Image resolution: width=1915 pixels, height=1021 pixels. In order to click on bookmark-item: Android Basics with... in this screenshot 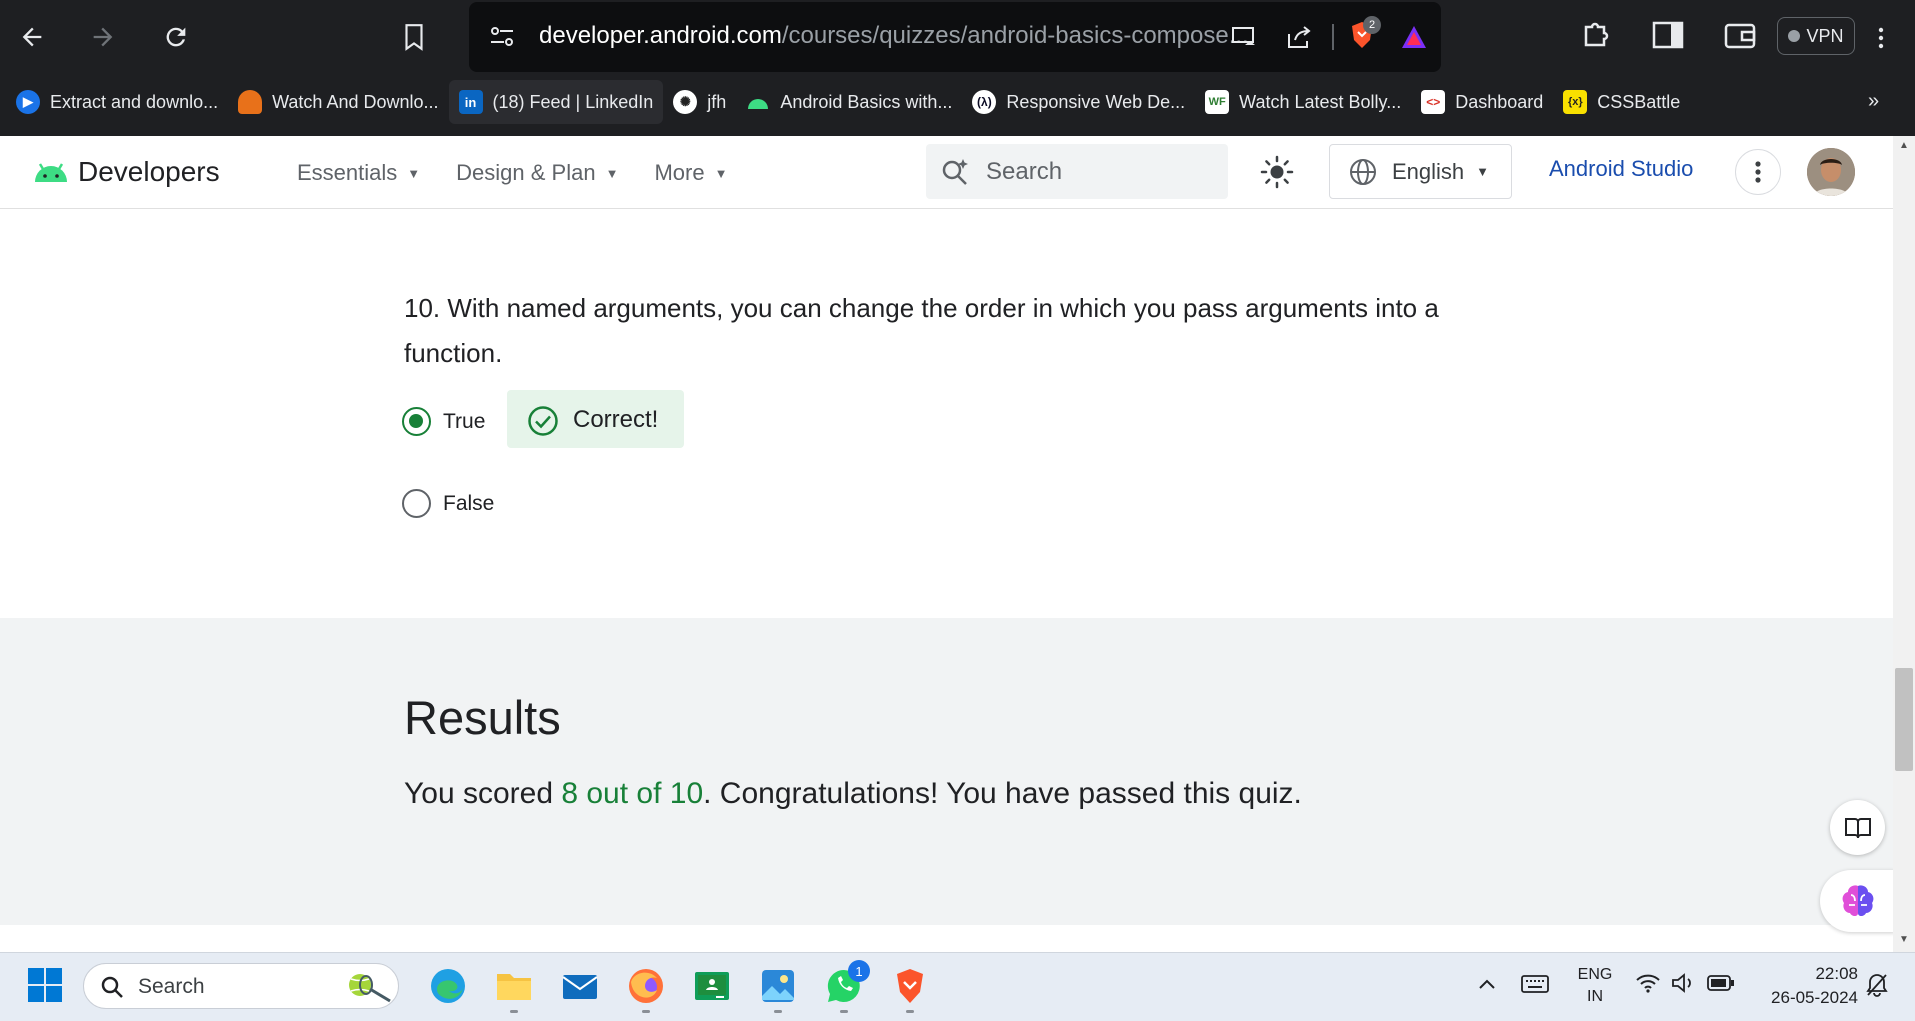, I will do `click(849, 102)`.